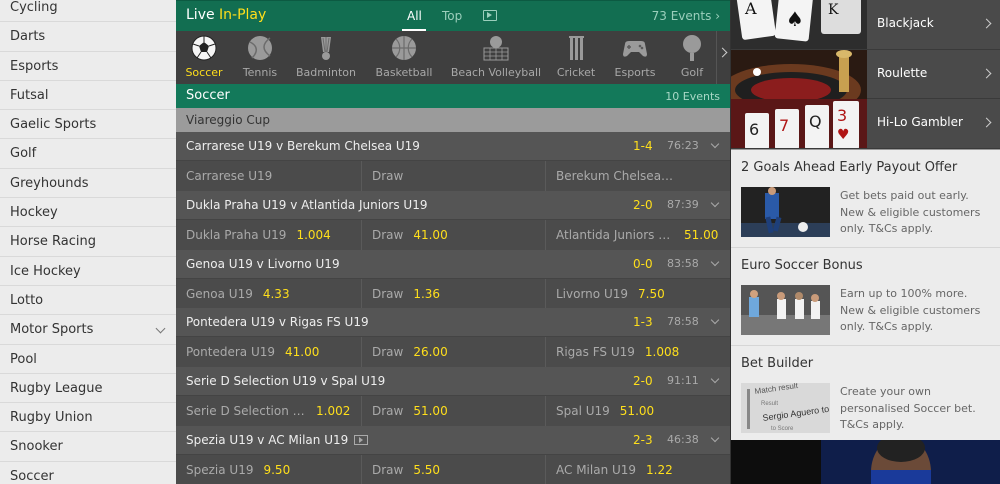 The image size is (1000, 484). What do you see at coordinates (88, 301) in the screenshot?
I see `sidebar-item-lotto: Lotto` at bounding box center [88, 301].